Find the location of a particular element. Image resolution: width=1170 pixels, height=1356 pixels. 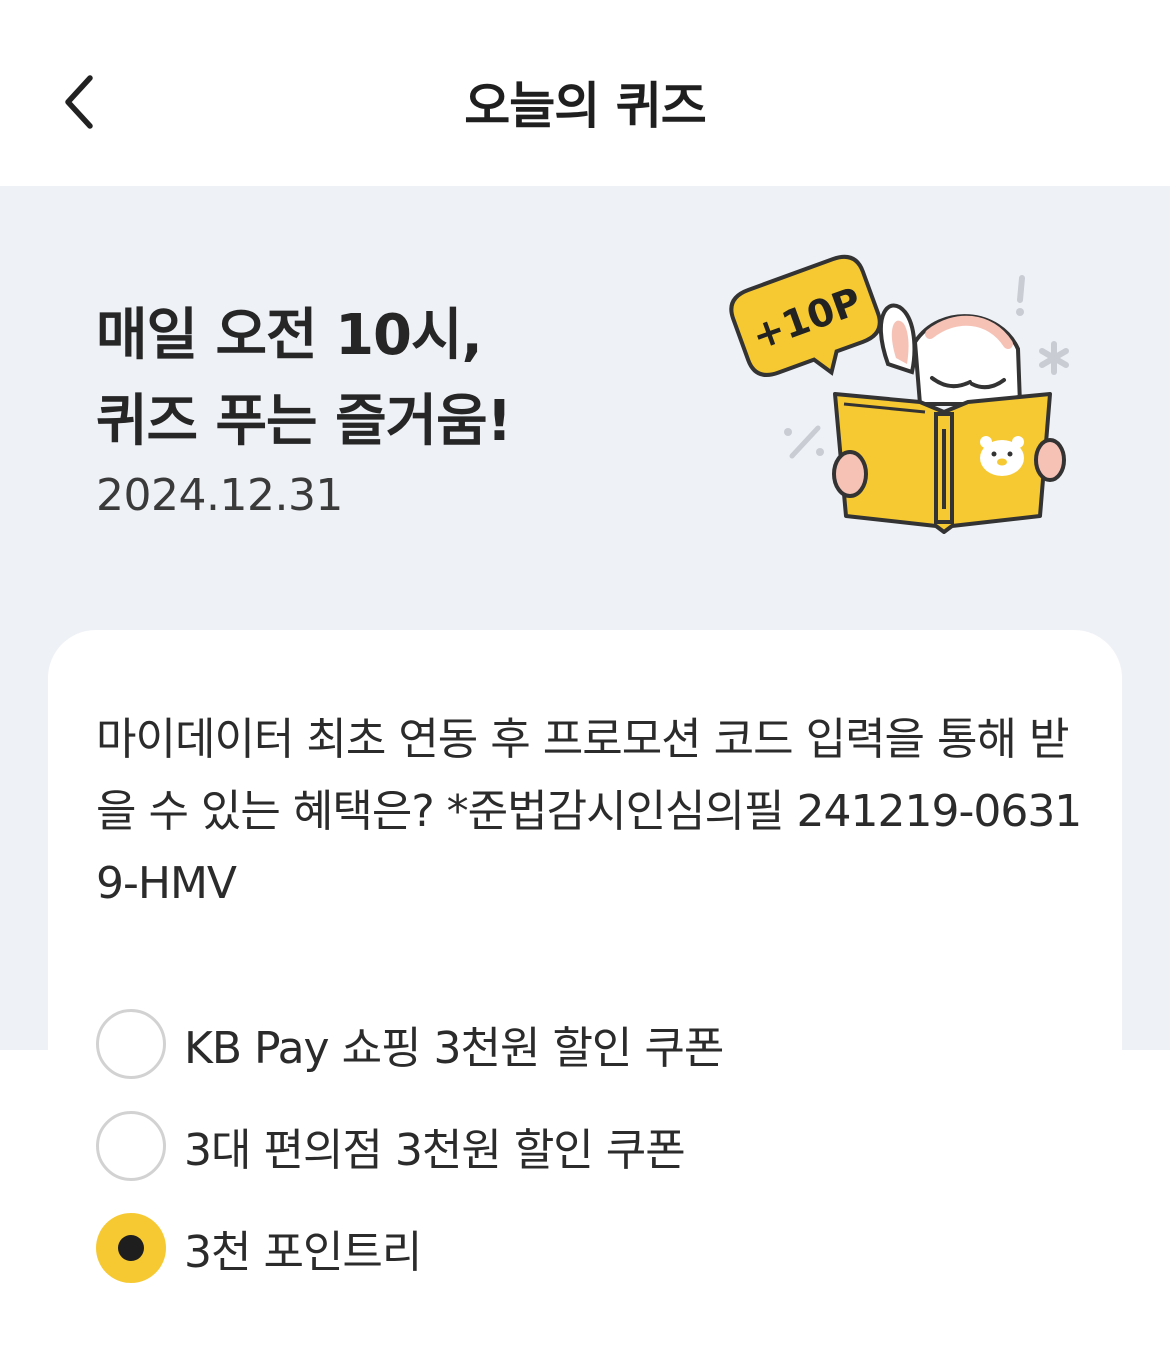

hero-headline-line2: 퀴즈 푸는 즐거움! is located at coordinates (304, 421).